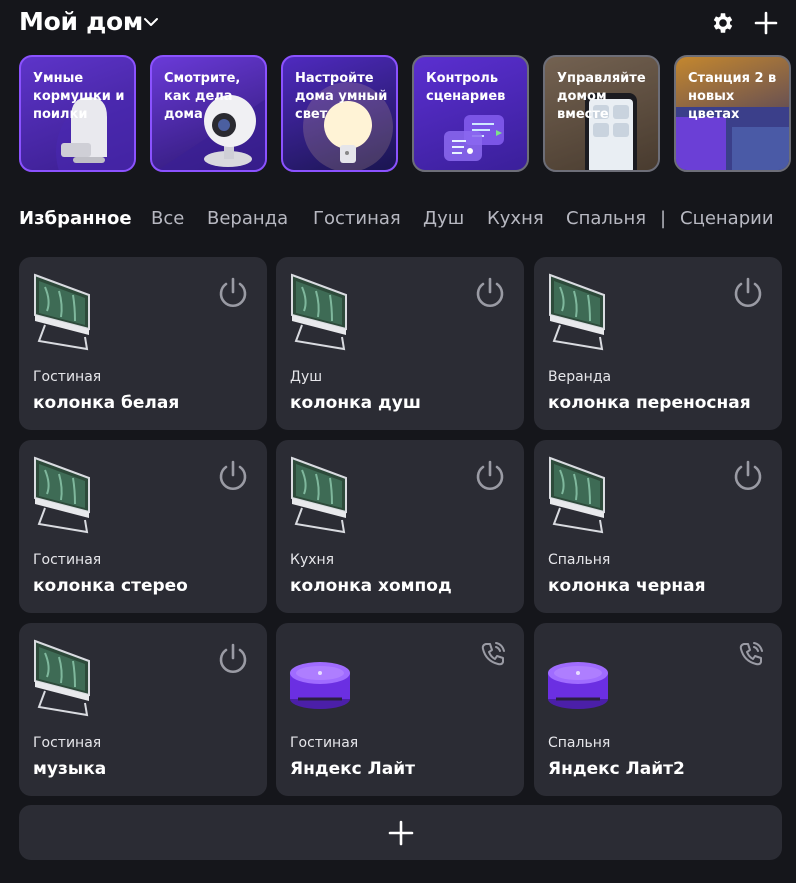 This screenshot has width=796, height=883. I want to click on story-scenarios: Контроль сценариев, so click(470, 113).